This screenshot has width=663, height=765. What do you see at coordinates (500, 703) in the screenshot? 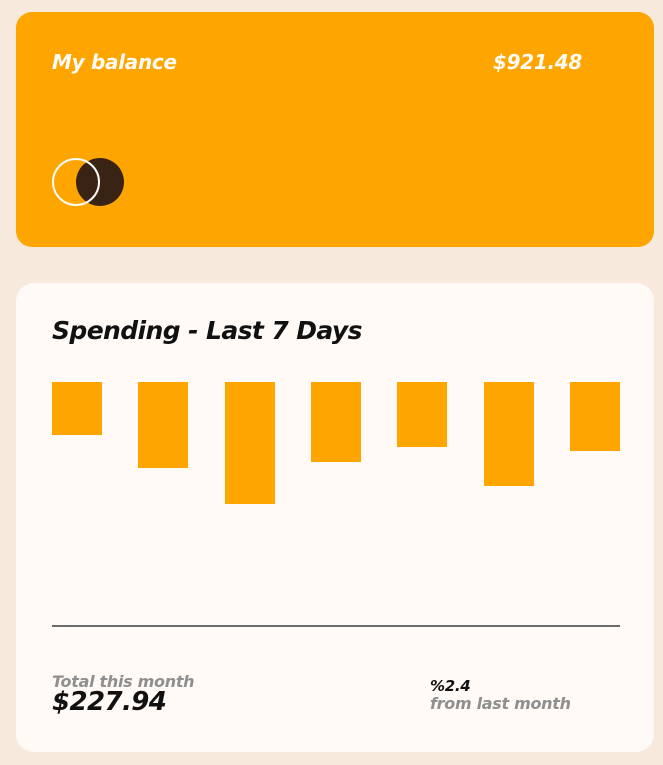
I see `change-label: from last month` at bounding box center [500, 703].